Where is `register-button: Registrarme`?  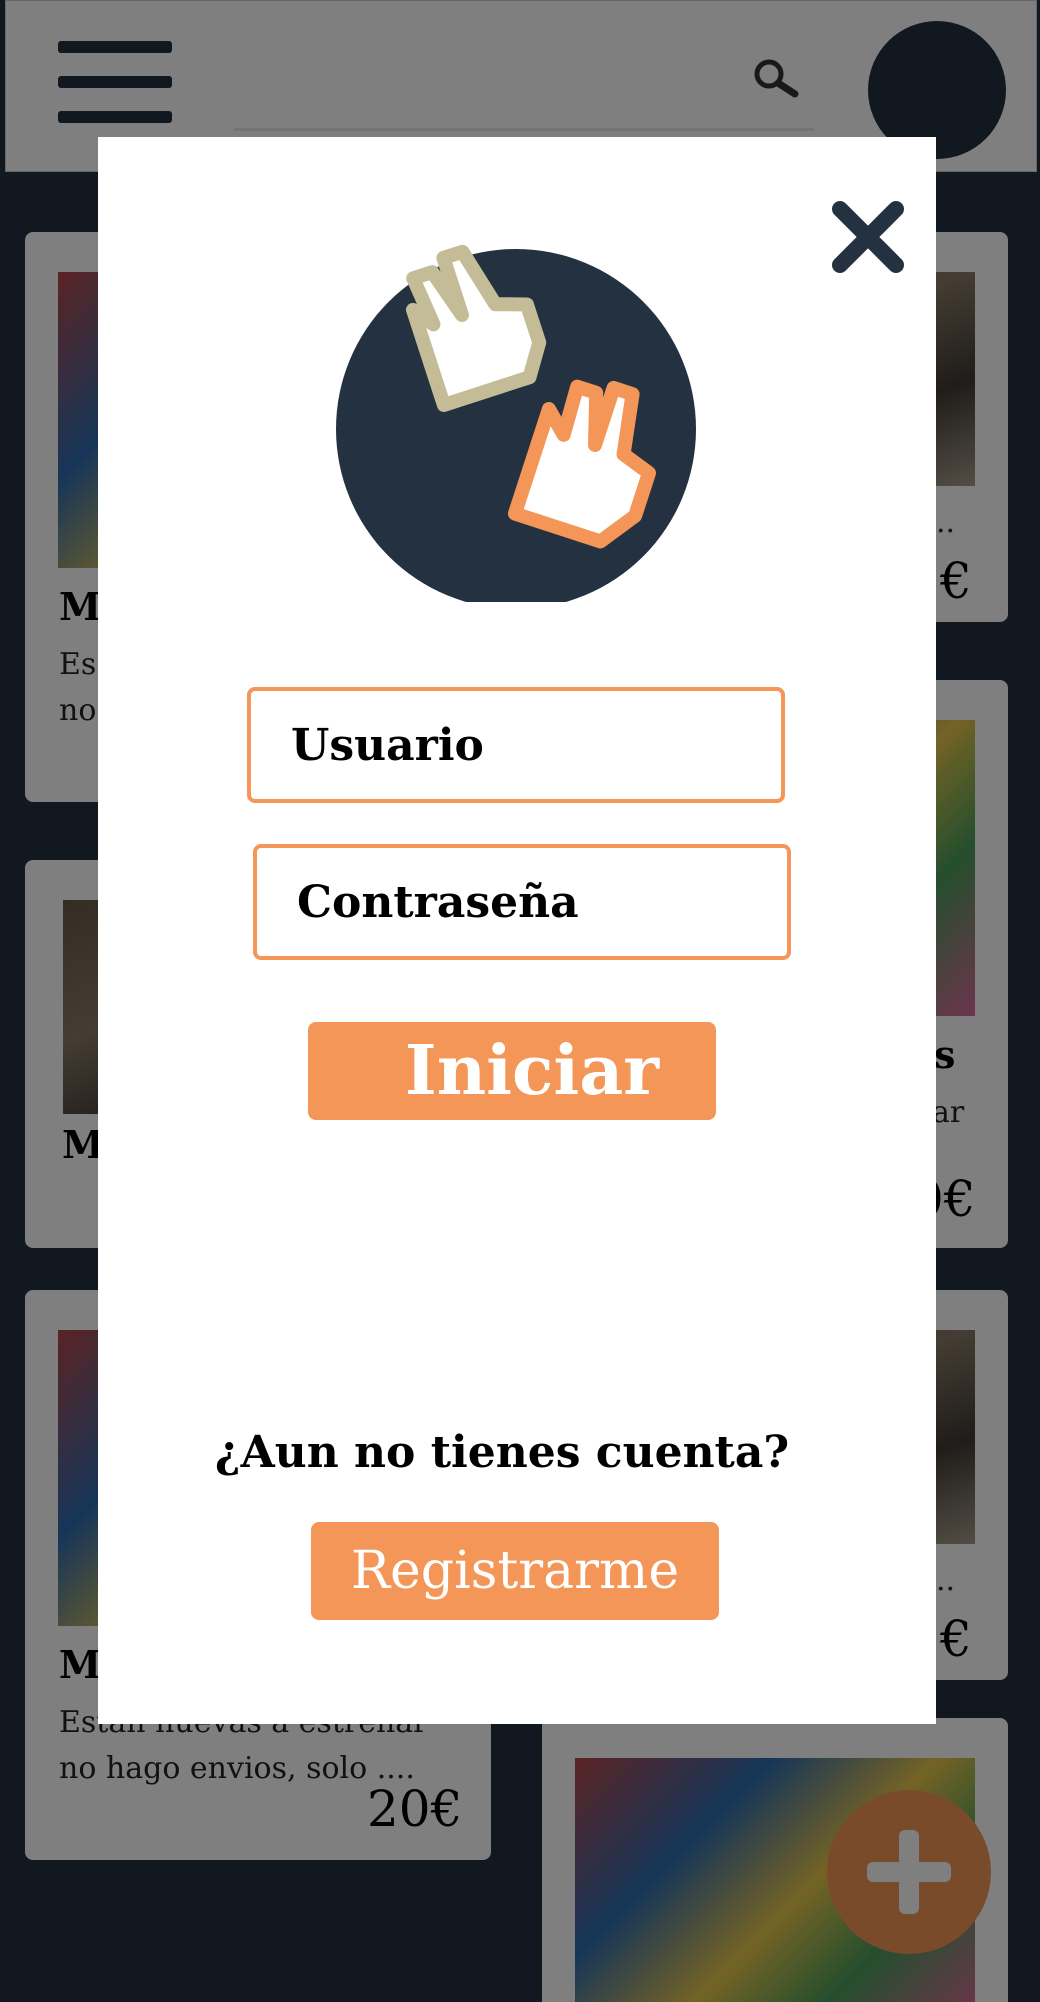 register-button: Registrarme is located at coordinates (515, 1571).